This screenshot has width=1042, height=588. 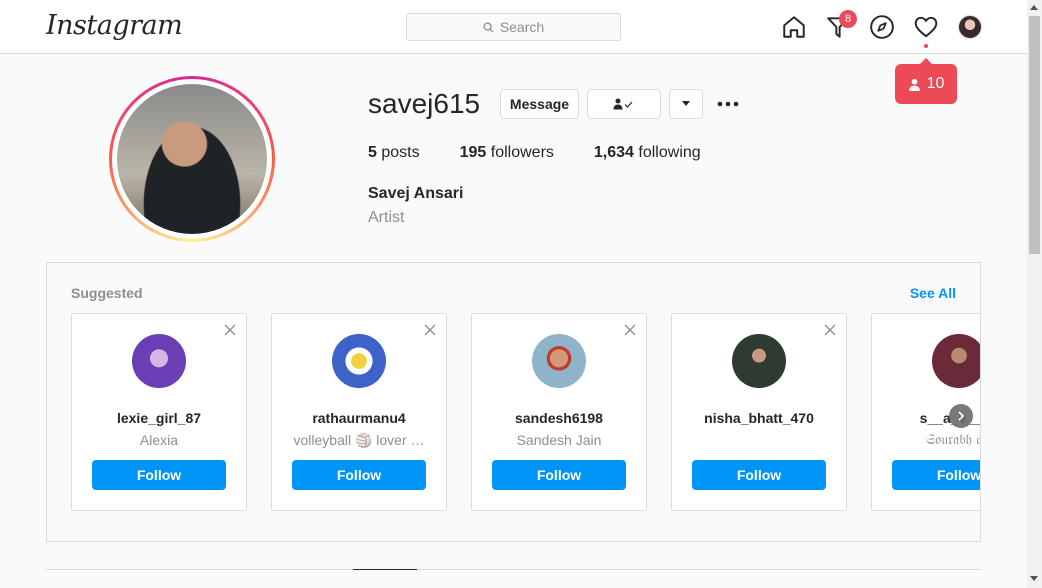 I want to click on suggestion-username: rathaurmanu4, so click(x=359, y=418).